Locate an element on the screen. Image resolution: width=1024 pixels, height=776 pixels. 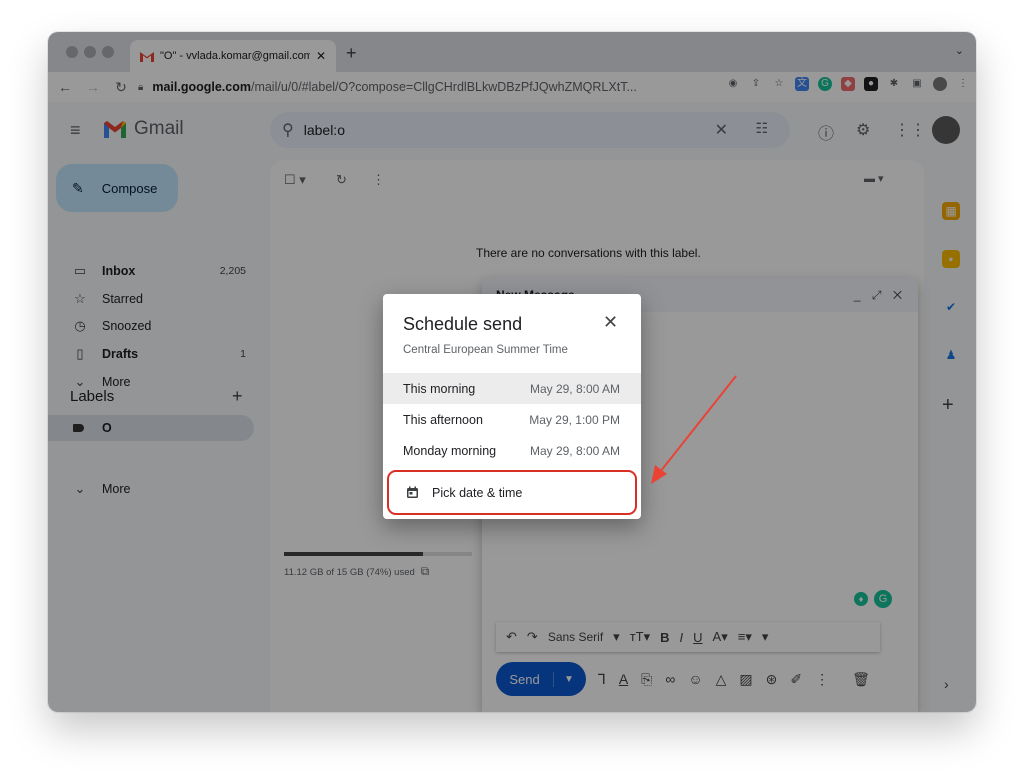
pick-date-time-option: Pick date & time is located at coordinates (512, 492).